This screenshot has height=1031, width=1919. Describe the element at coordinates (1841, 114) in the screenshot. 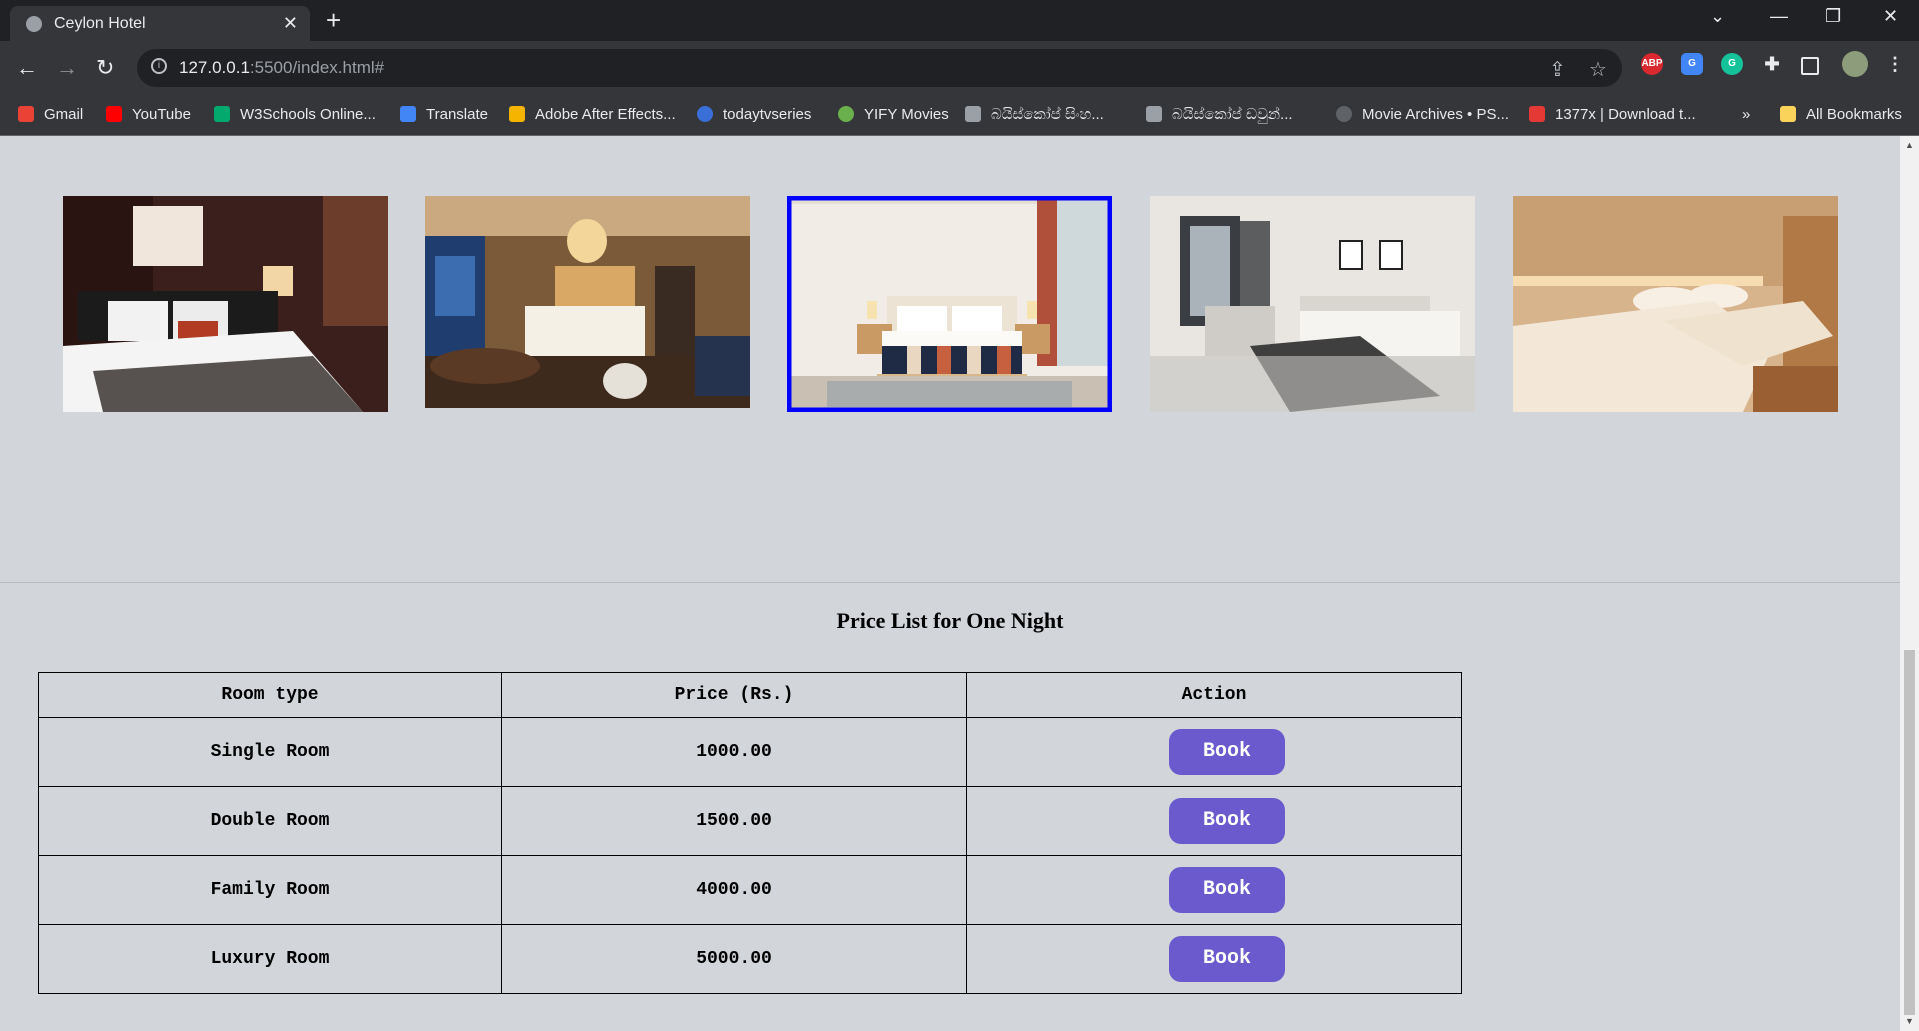

I see `all-bookmarks: All Bookmarks` at that location.